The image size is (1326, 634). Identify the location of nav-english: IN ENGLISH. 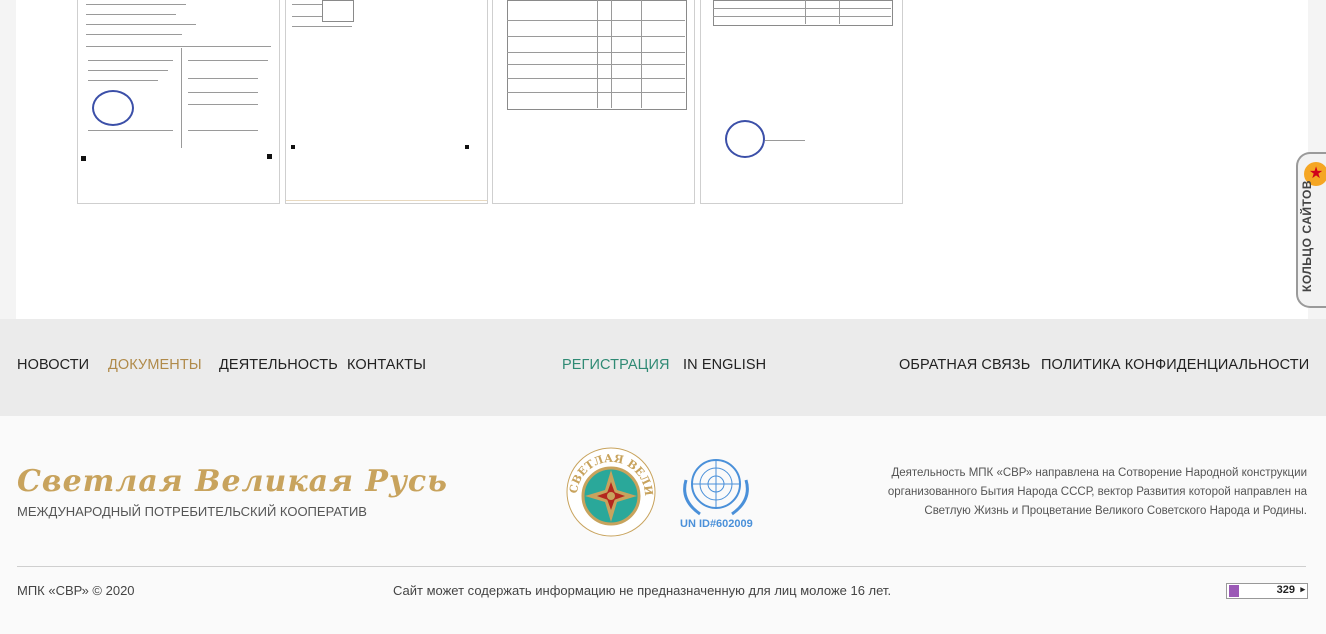
(724, 365).